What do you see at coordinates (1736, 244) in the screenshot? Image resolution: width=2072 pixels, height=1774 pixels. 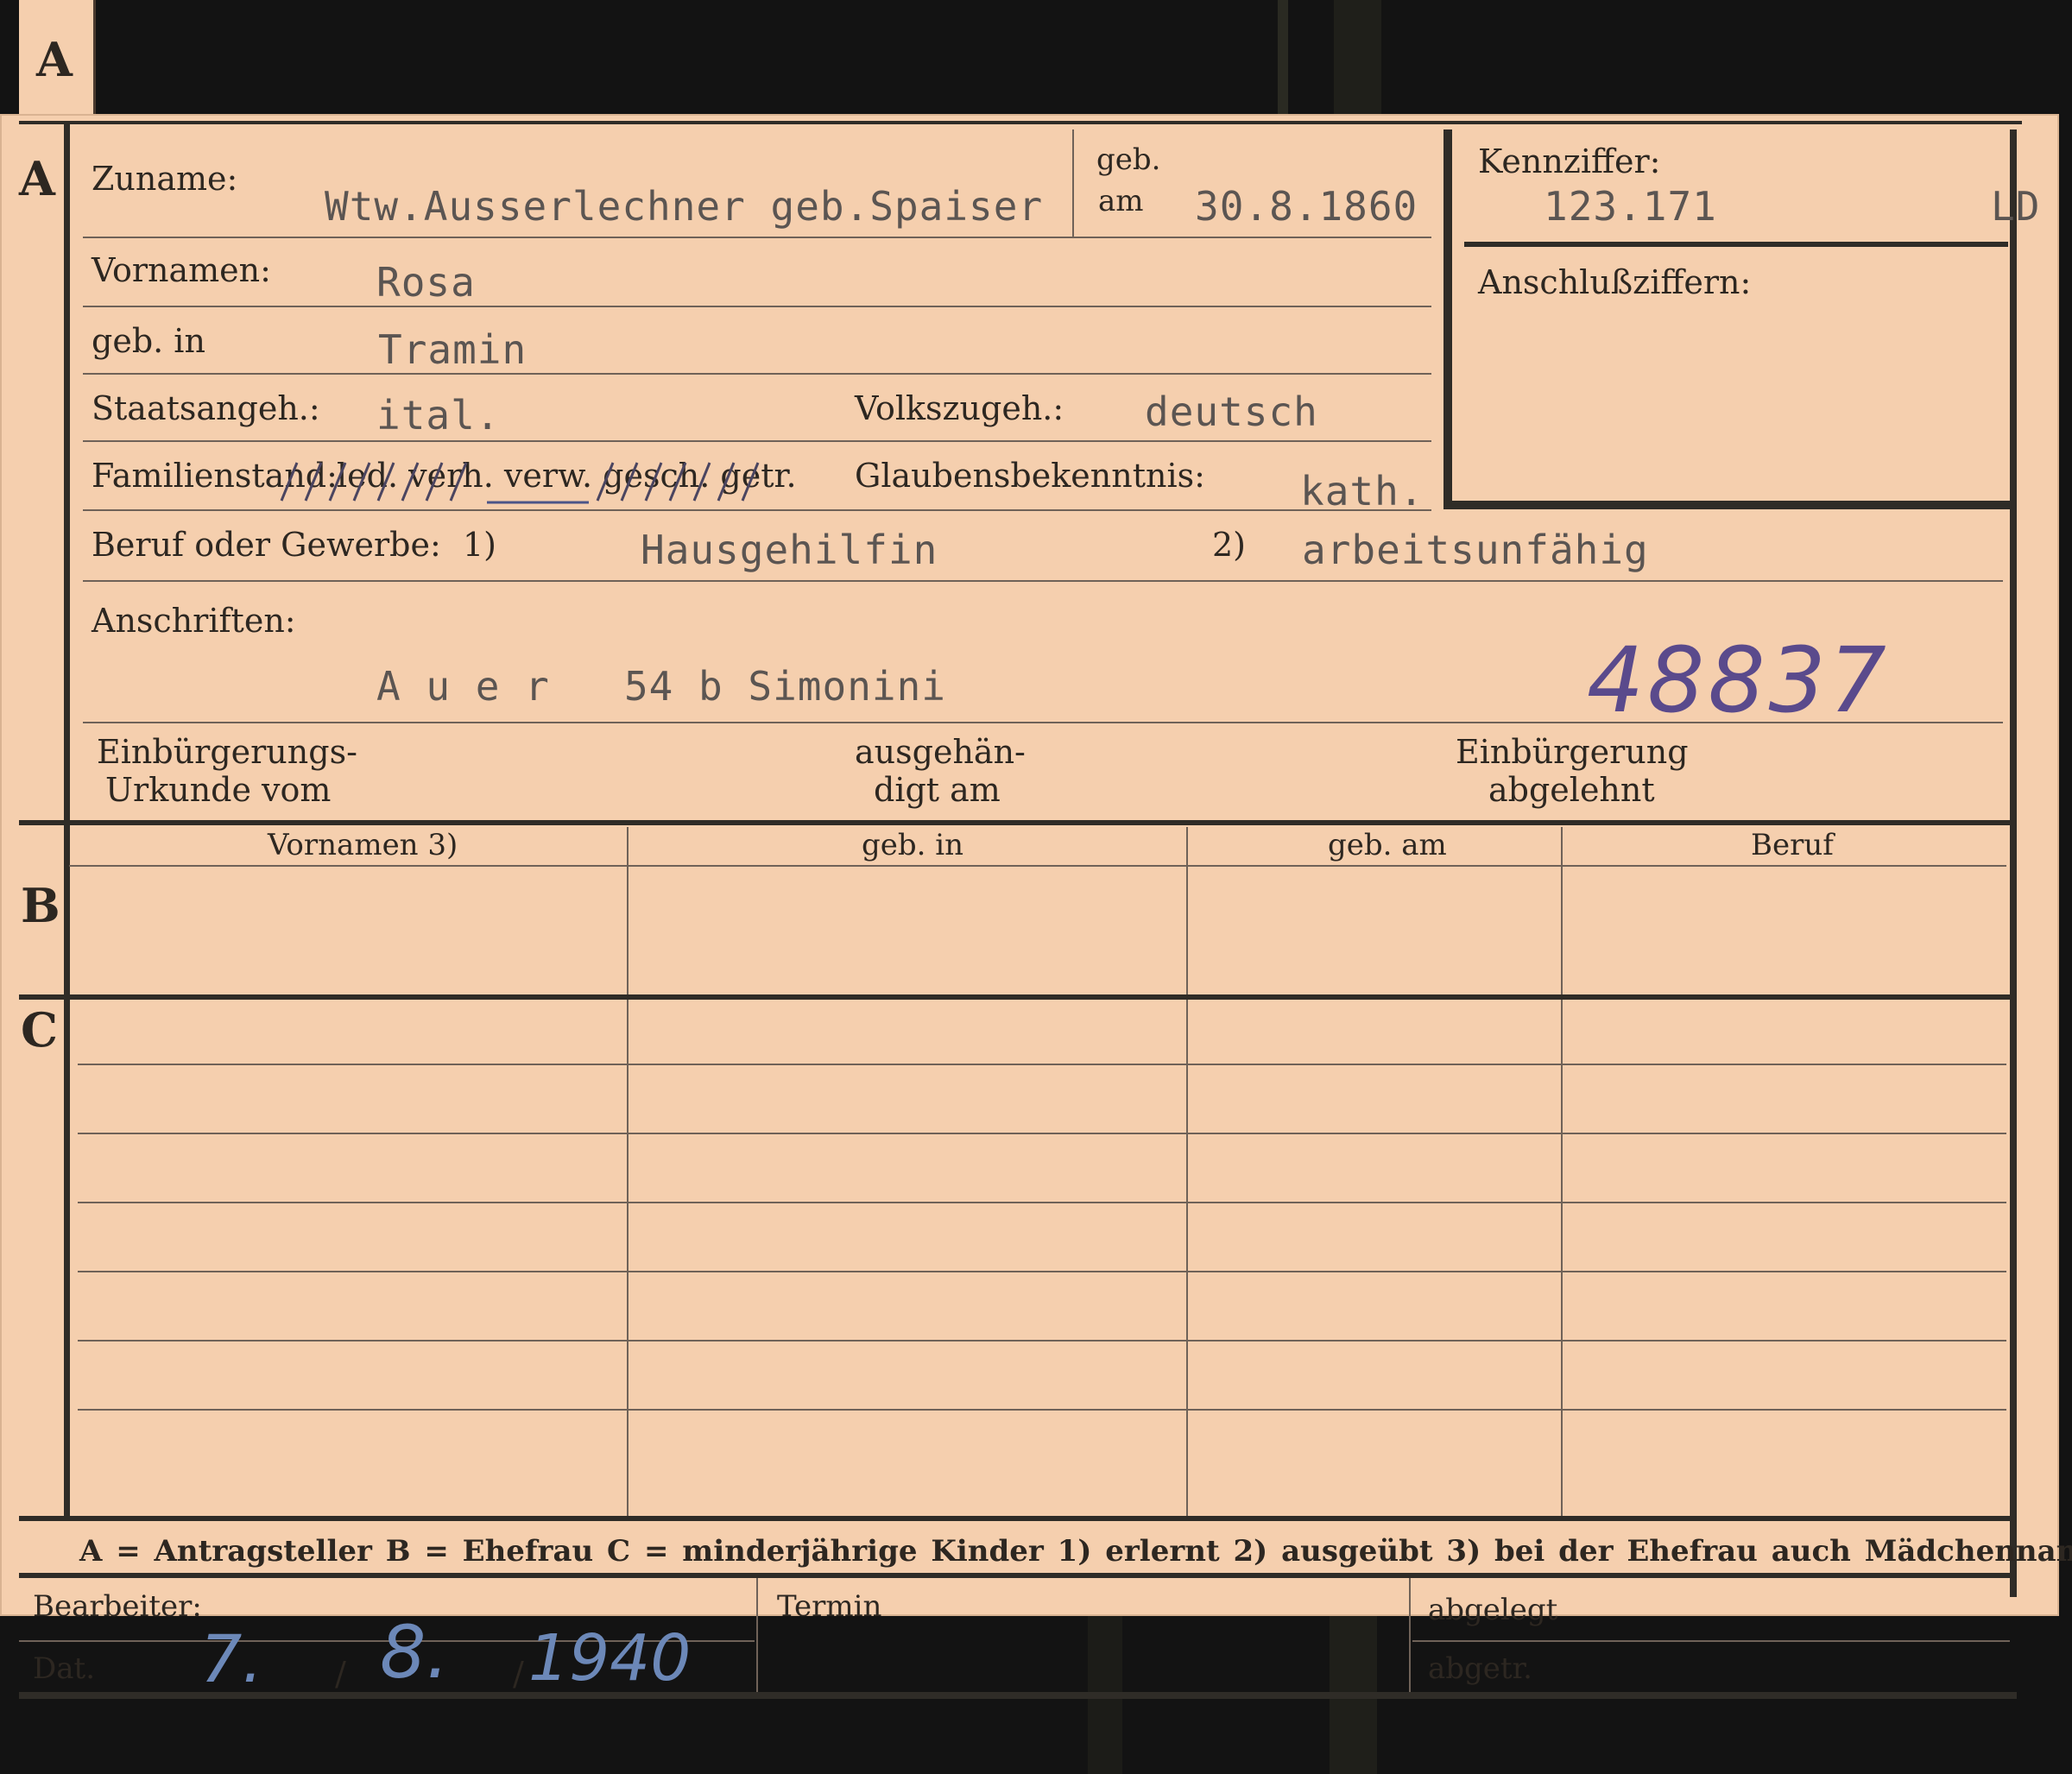 I see `kennziffer-divider` at bounding box center [1736, 244].